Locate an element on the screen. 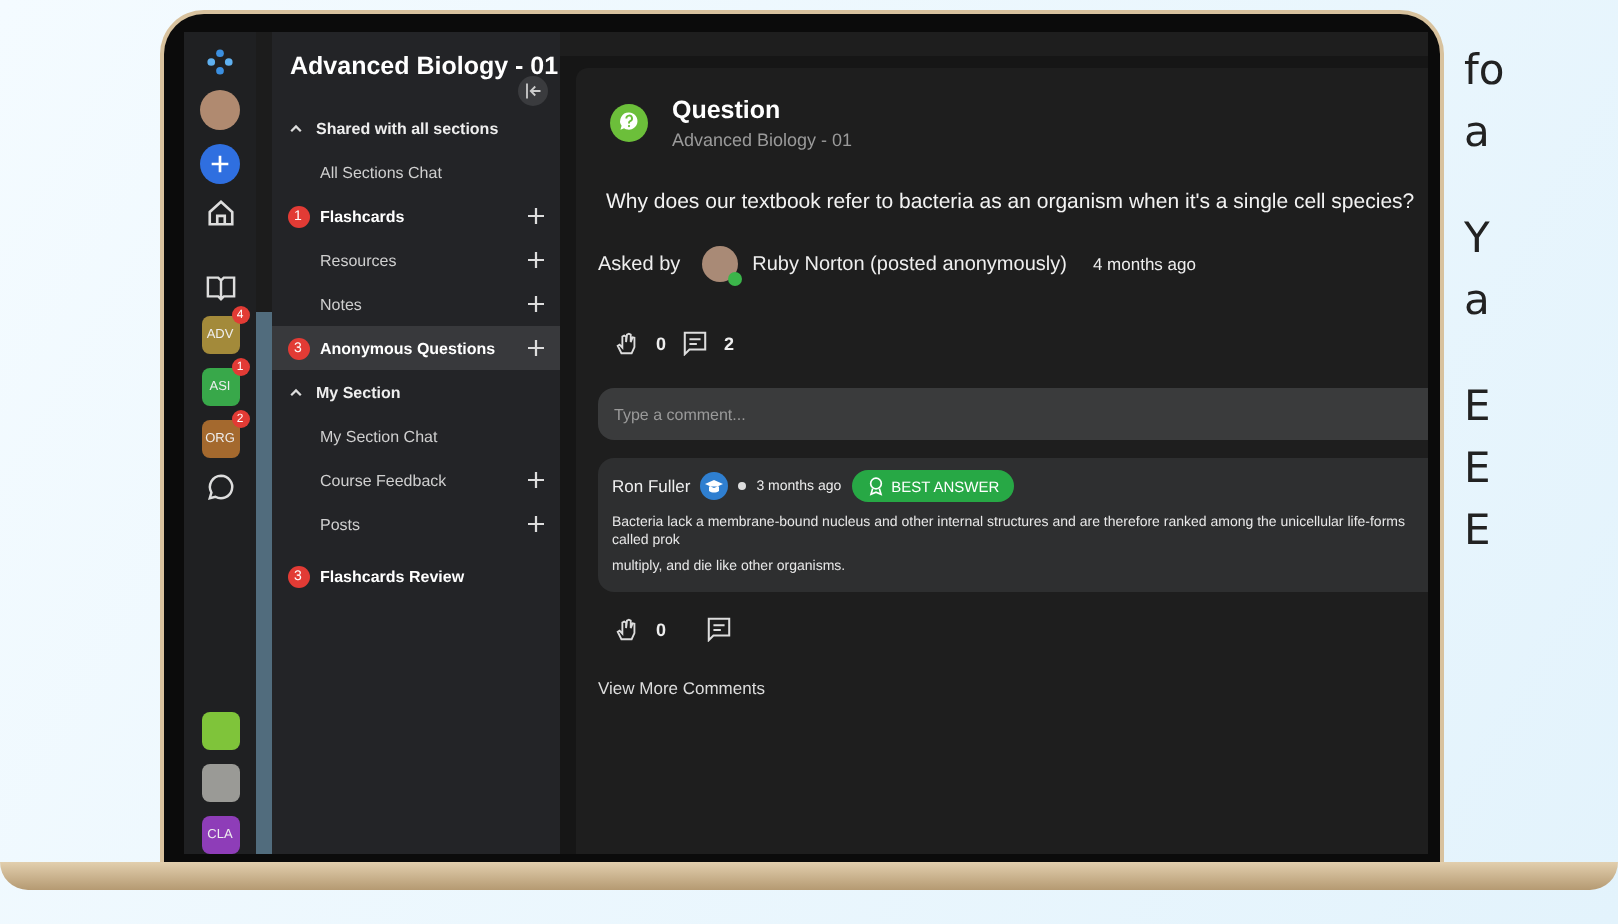 This screenshot has height=924, width=1618. collapse-button is located at coordinates (533, 91).